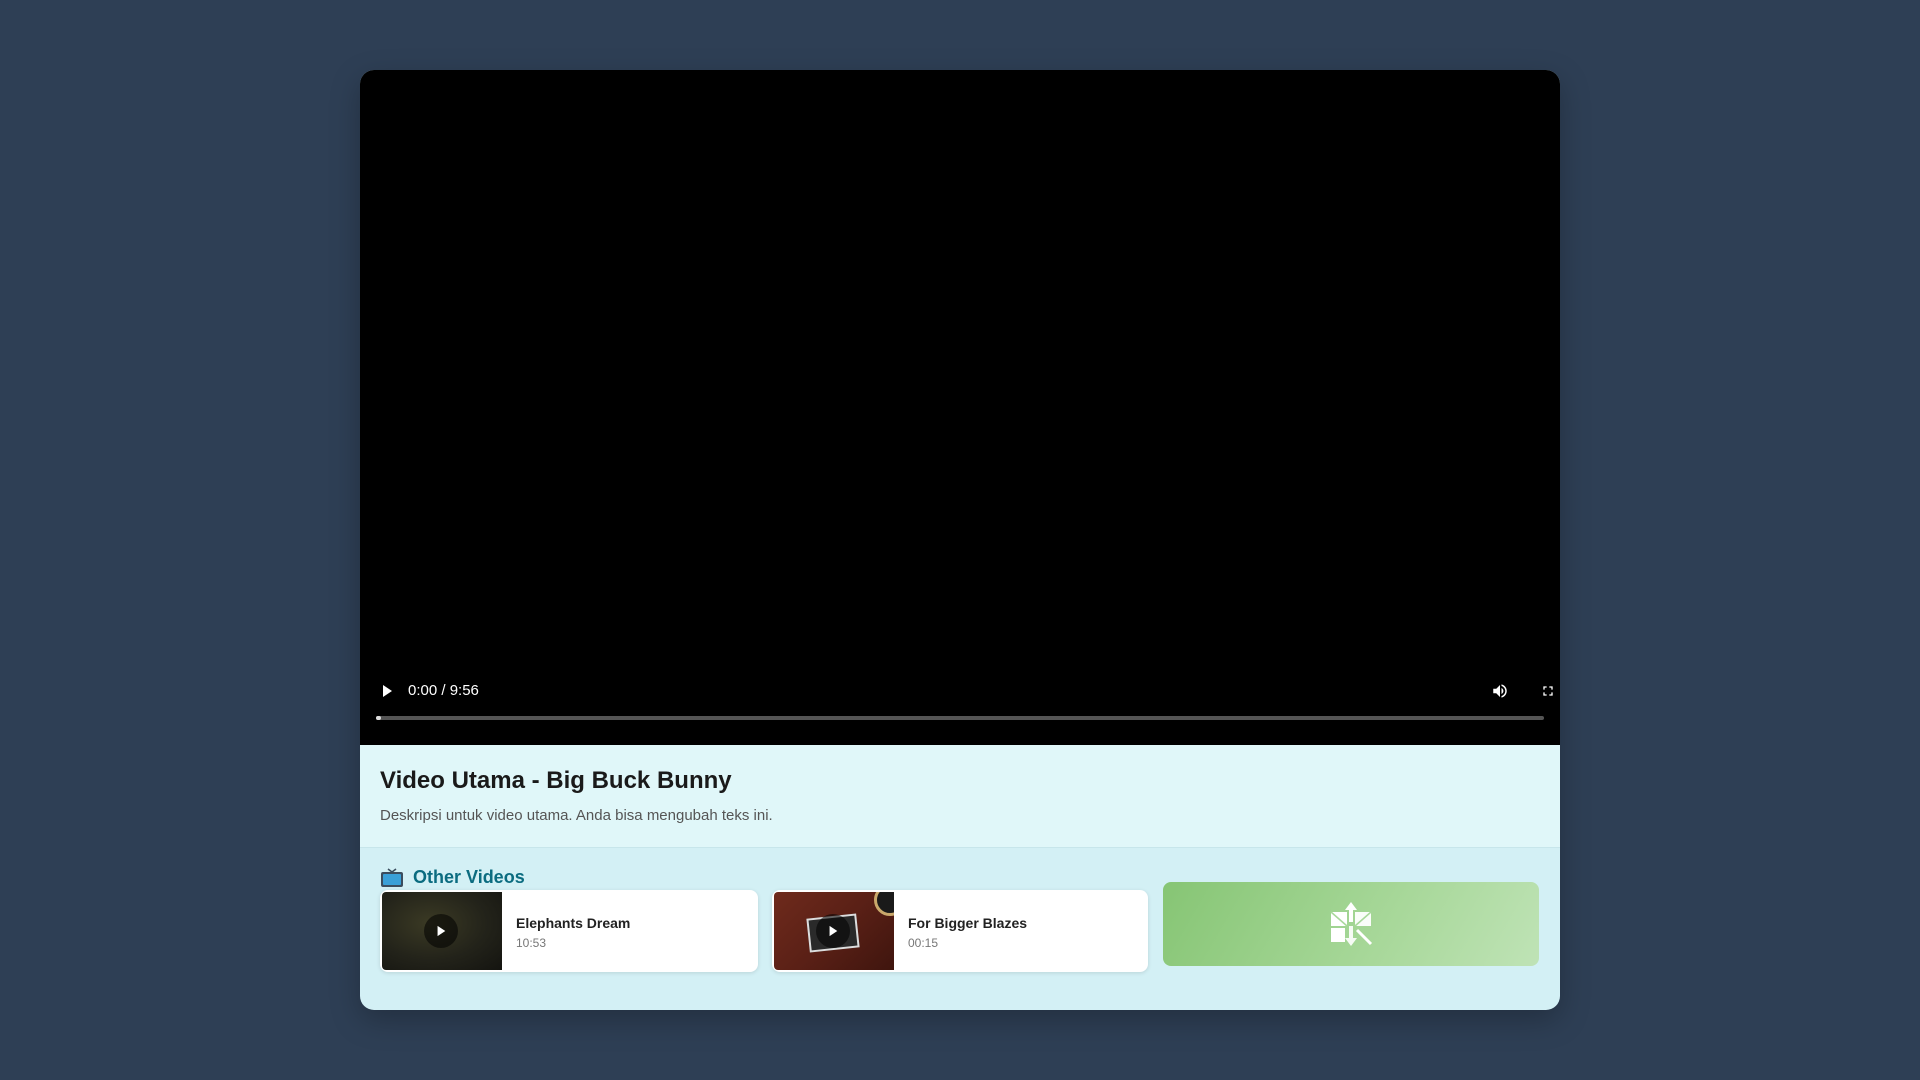 Image resolution: width=1920 pixels, height=1080 pixels. What do you see at coordinates (968, 923) in the screenshot?
I see `video-item-title: For Bigger Blazes` at bounding box center [968, 923].